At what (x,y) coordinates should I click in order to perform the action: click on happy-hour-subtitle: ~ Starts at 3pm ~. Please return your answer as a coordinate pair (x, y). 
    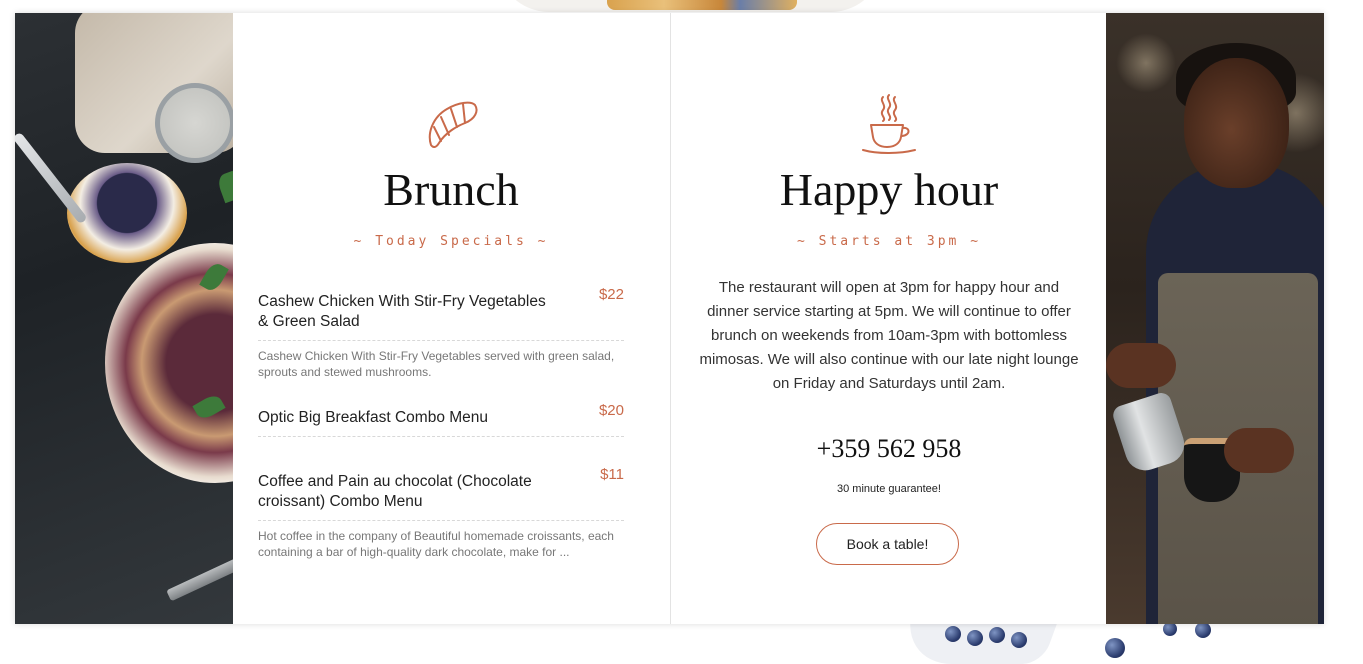
    Looking at the image, I should click on (889, 241).